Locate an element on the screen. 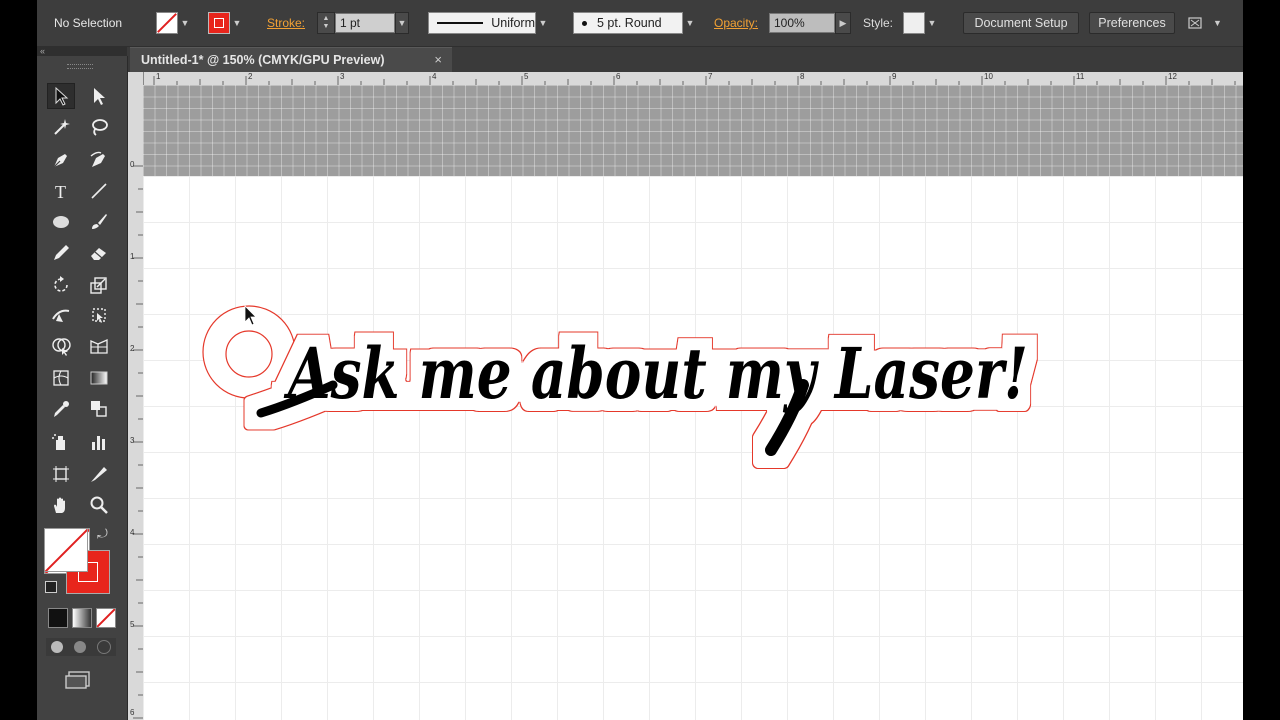  direct-selection-tool-icon is located at coordinates (99, 96).